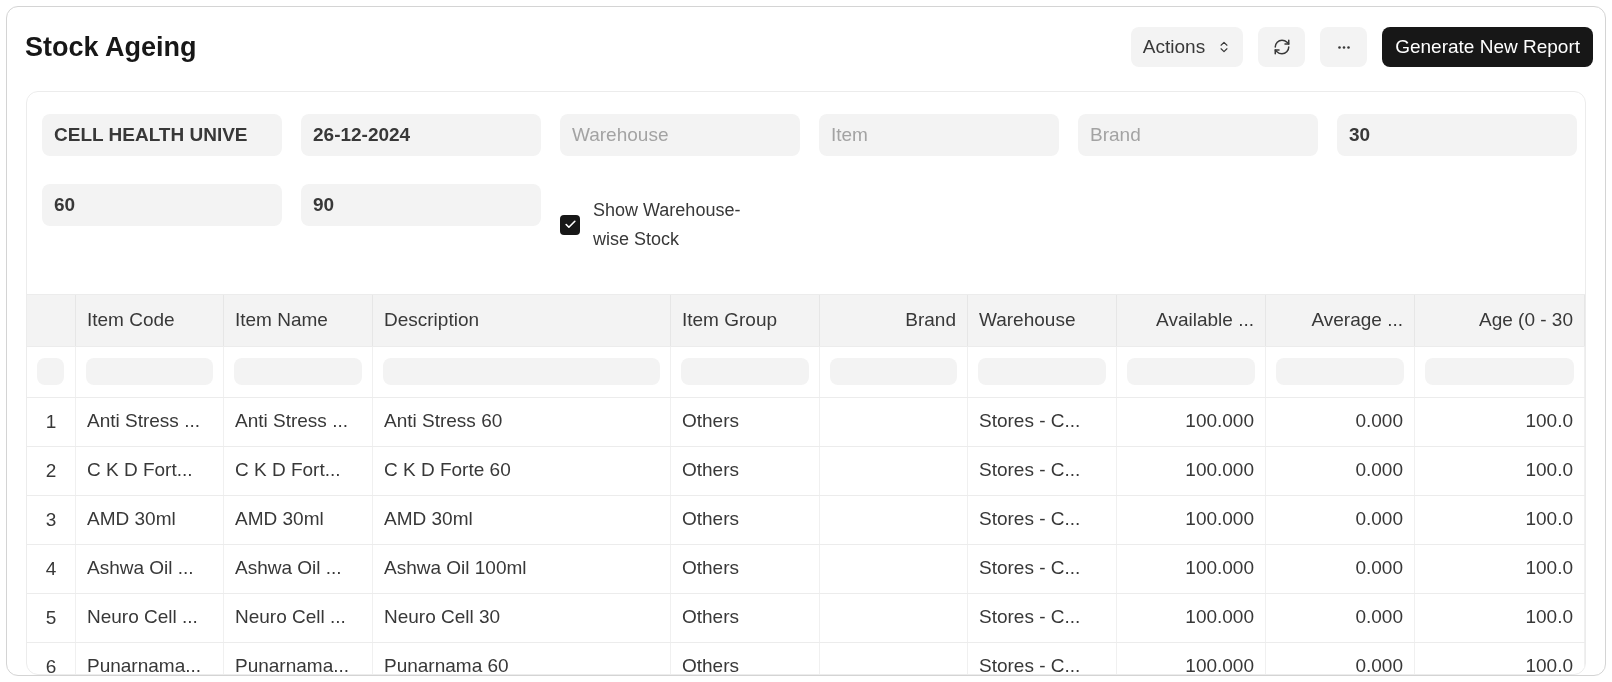  I want to click on filter-field: Warehouse, so click(680, 134).